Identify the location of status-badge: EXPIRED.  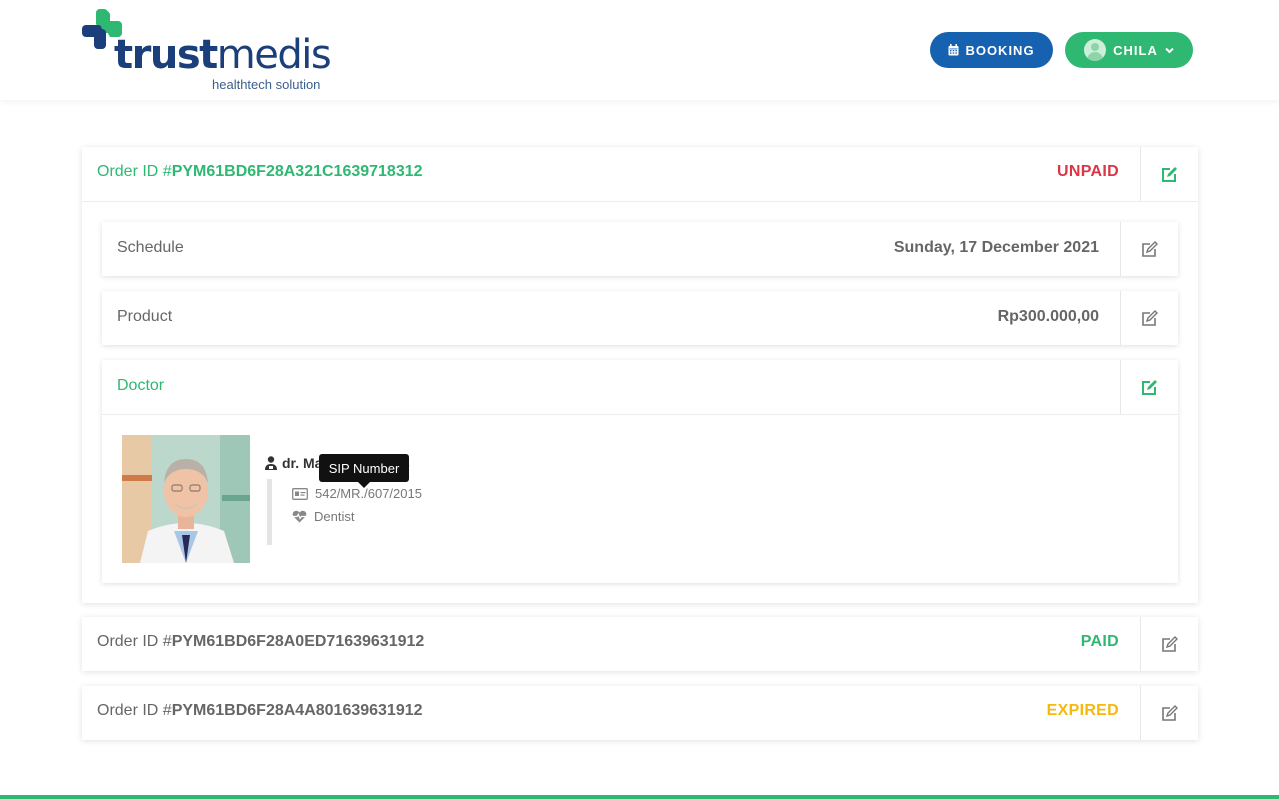
(1082, 710).